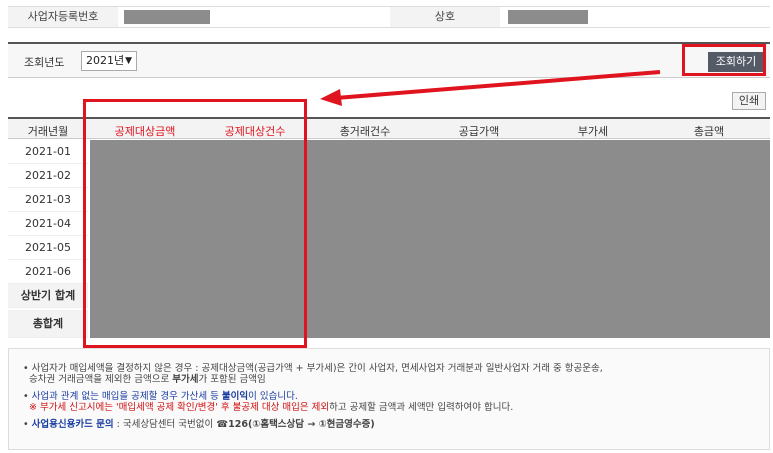 This screenshot has height=453, width=773. I want to click on notice-4-phone: ☎126(①홈택스상담 → ①현금영수증), so click(295, 424).